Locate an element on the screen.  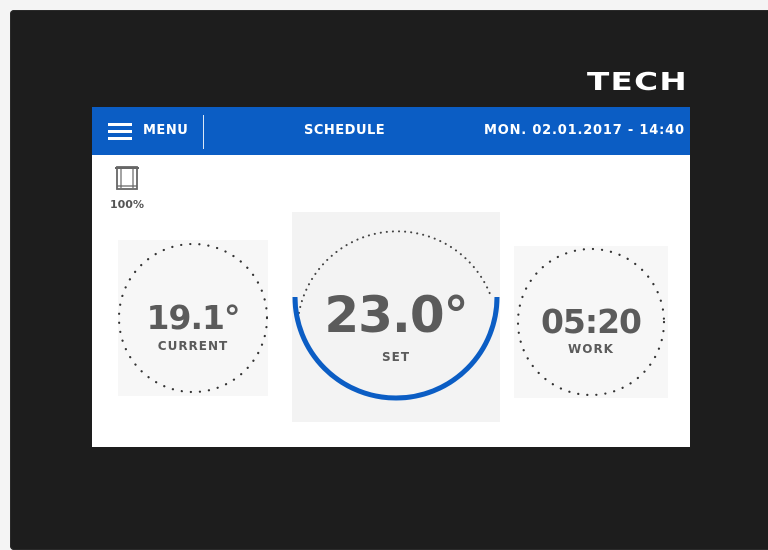
set-temp-label: SET is located at coordinates (396, 357).